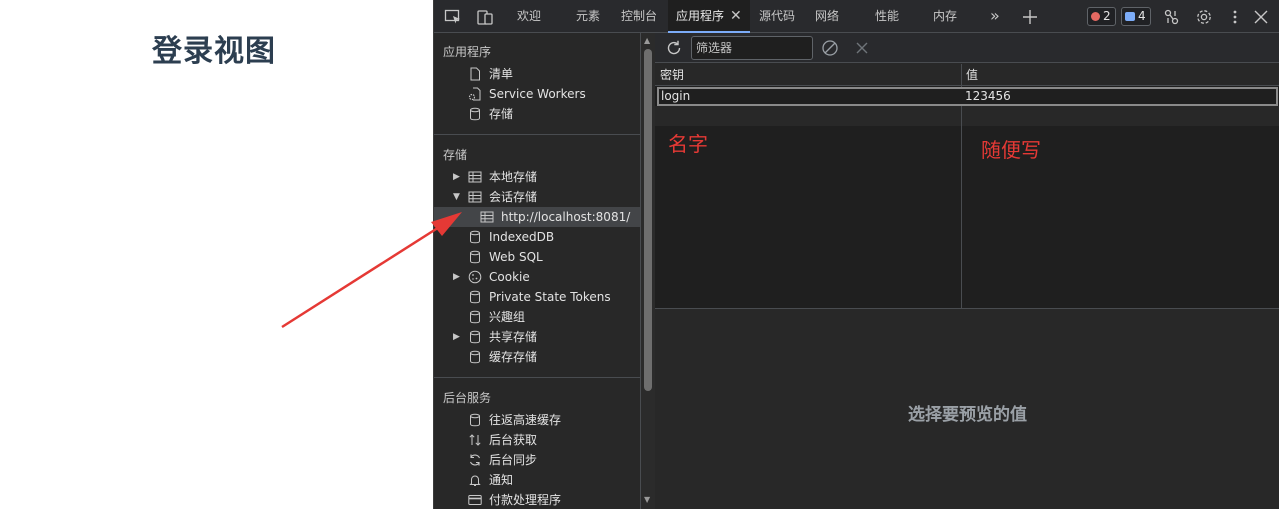 The image size is (1279, 509). I want to click on tab-elements: 元素, so click(588, 16).